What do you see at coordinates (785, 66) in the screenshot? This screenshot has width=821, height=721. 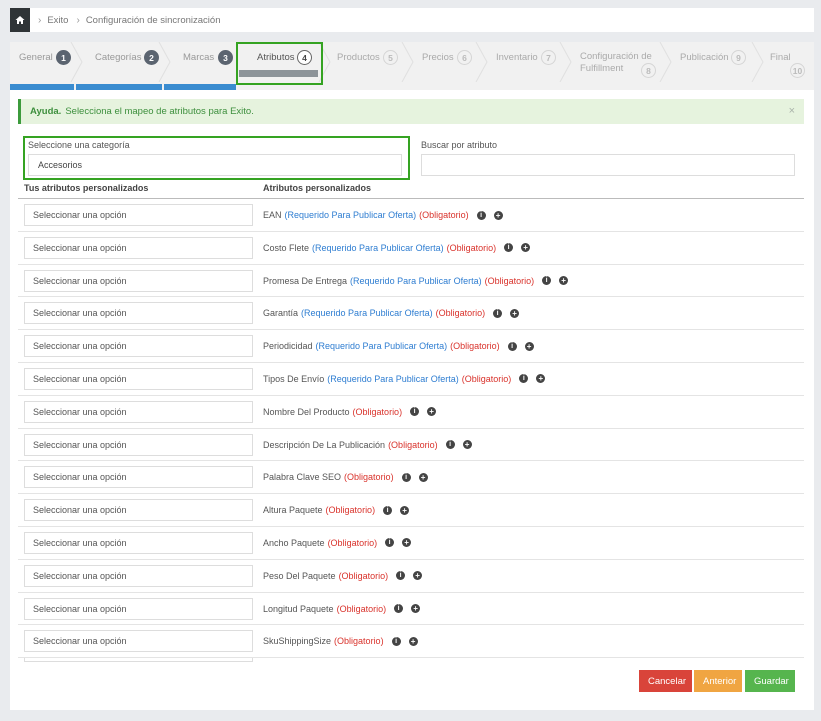 I see `step-final: Final 10` at bounding box center [785, 66].